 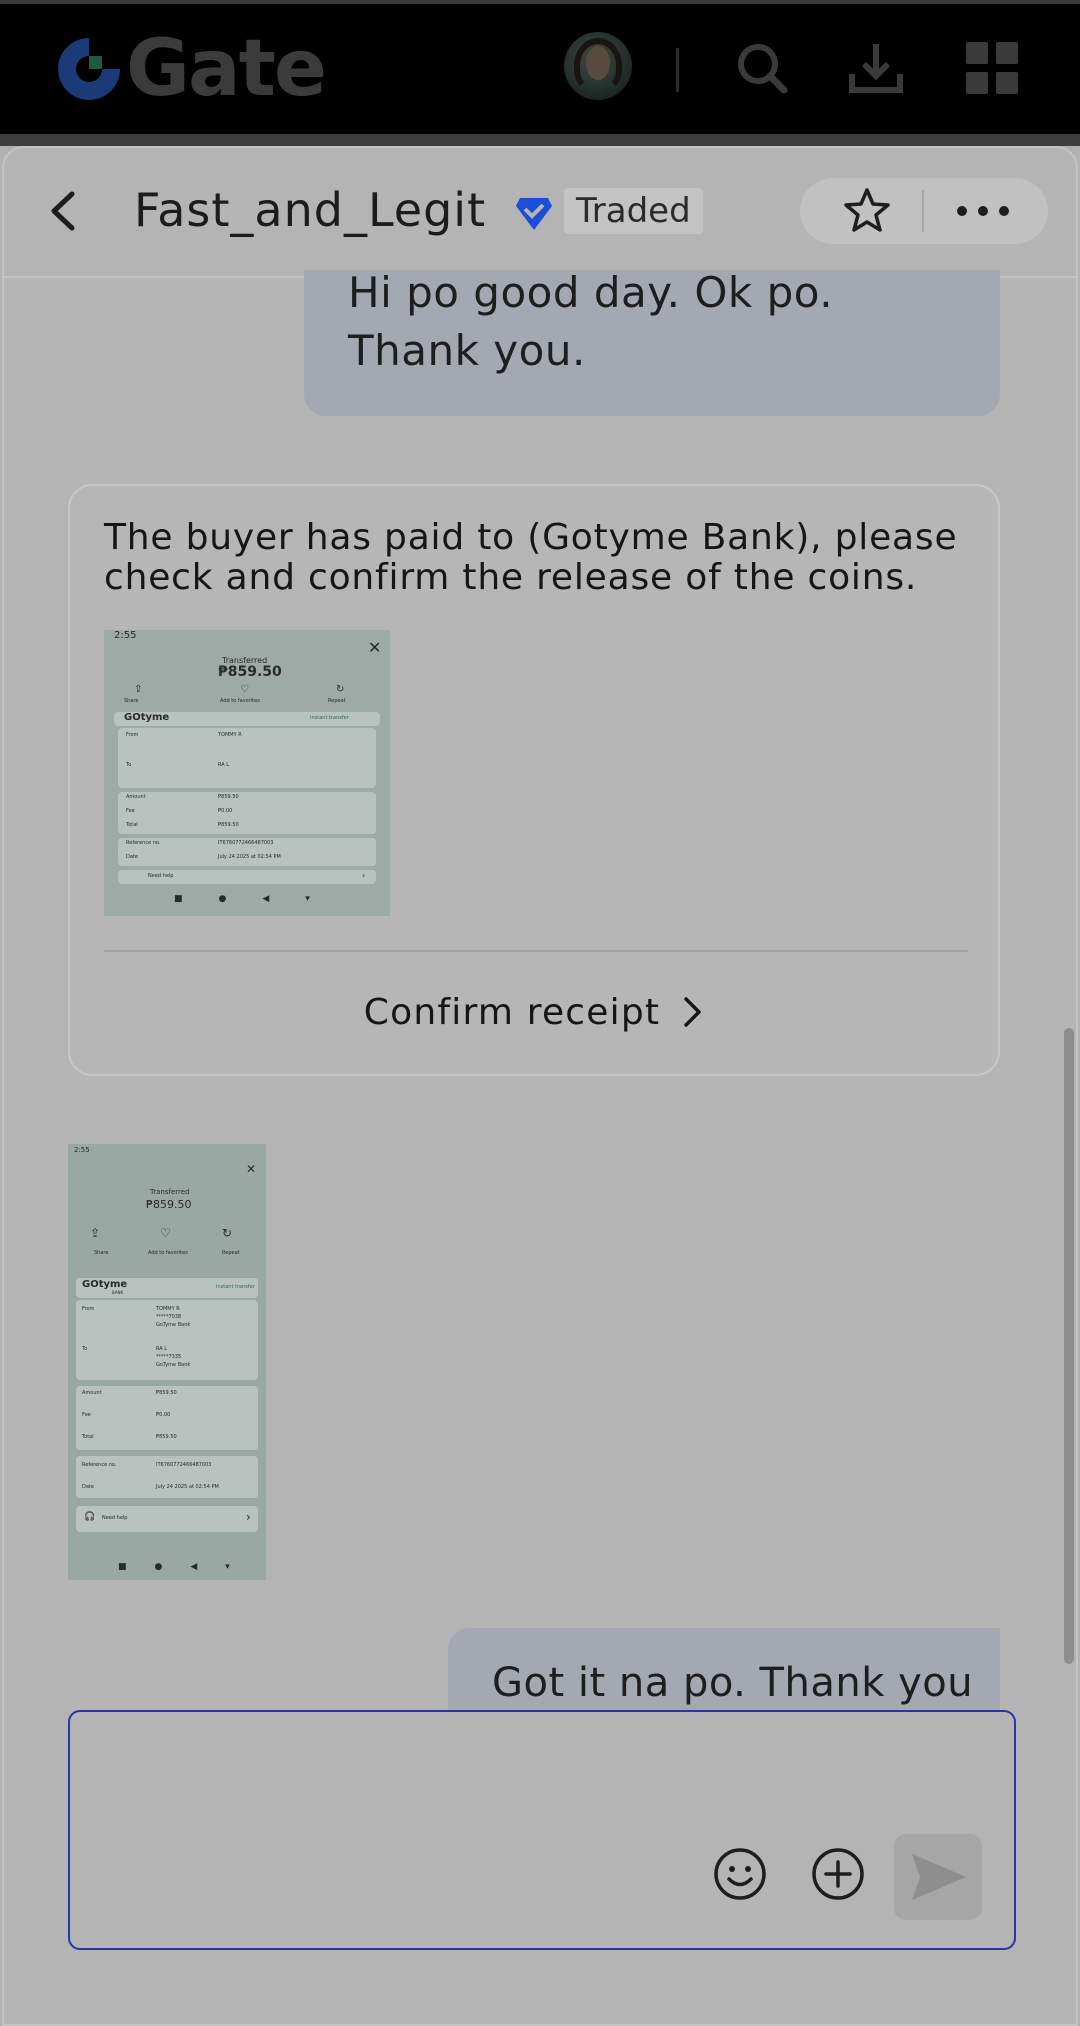 I want to click on send-button, so click(x=938, y=1877).